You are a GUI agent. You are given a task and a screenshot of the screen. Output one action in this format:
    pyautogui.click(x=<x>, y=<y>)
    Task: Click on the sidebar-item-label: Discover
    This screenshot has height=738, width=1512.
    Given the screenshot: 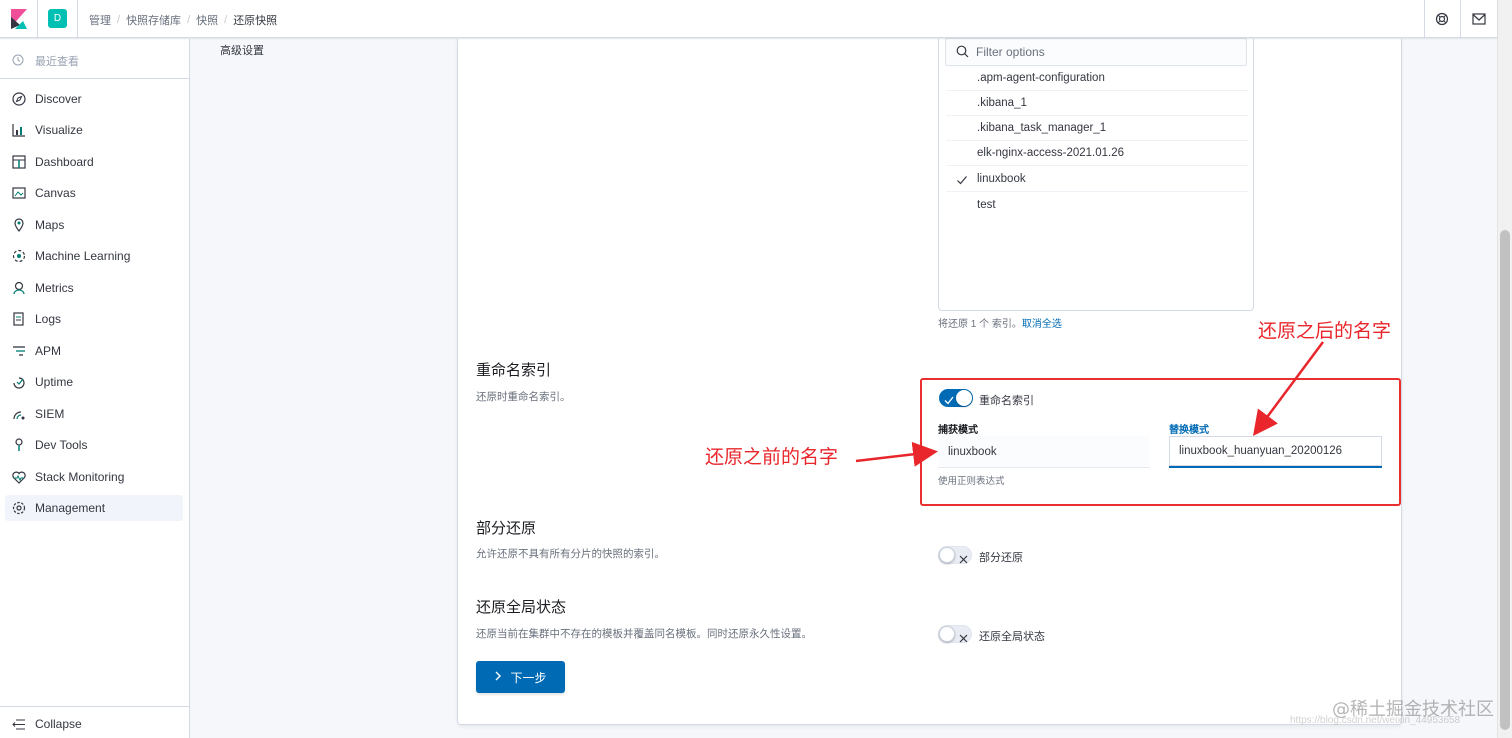 What is the action you would take?
    pyautogui.click(x=58, y=99)
    